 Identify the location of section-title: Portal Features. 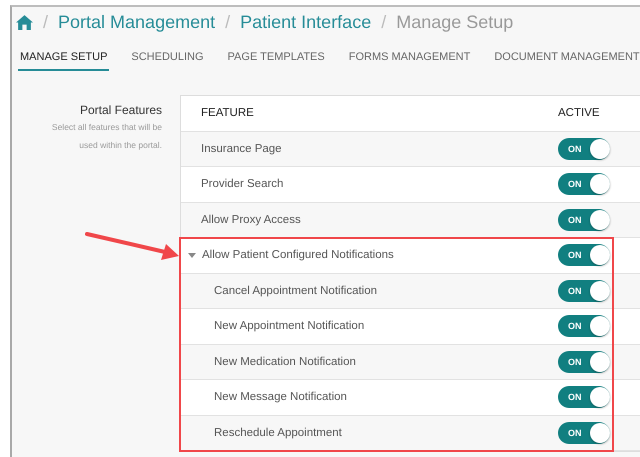
(120, 109).